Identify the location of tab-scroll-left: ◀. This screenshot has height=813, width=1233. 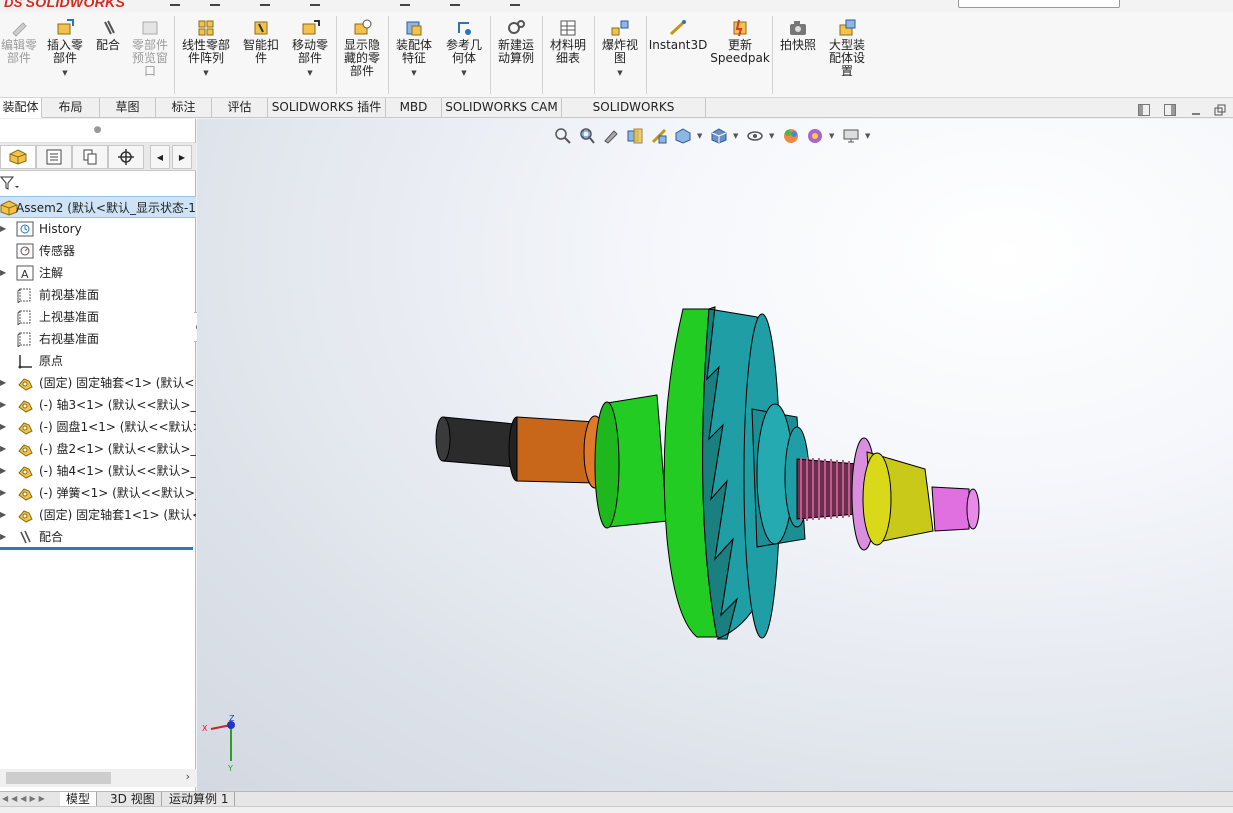
(160, 157).